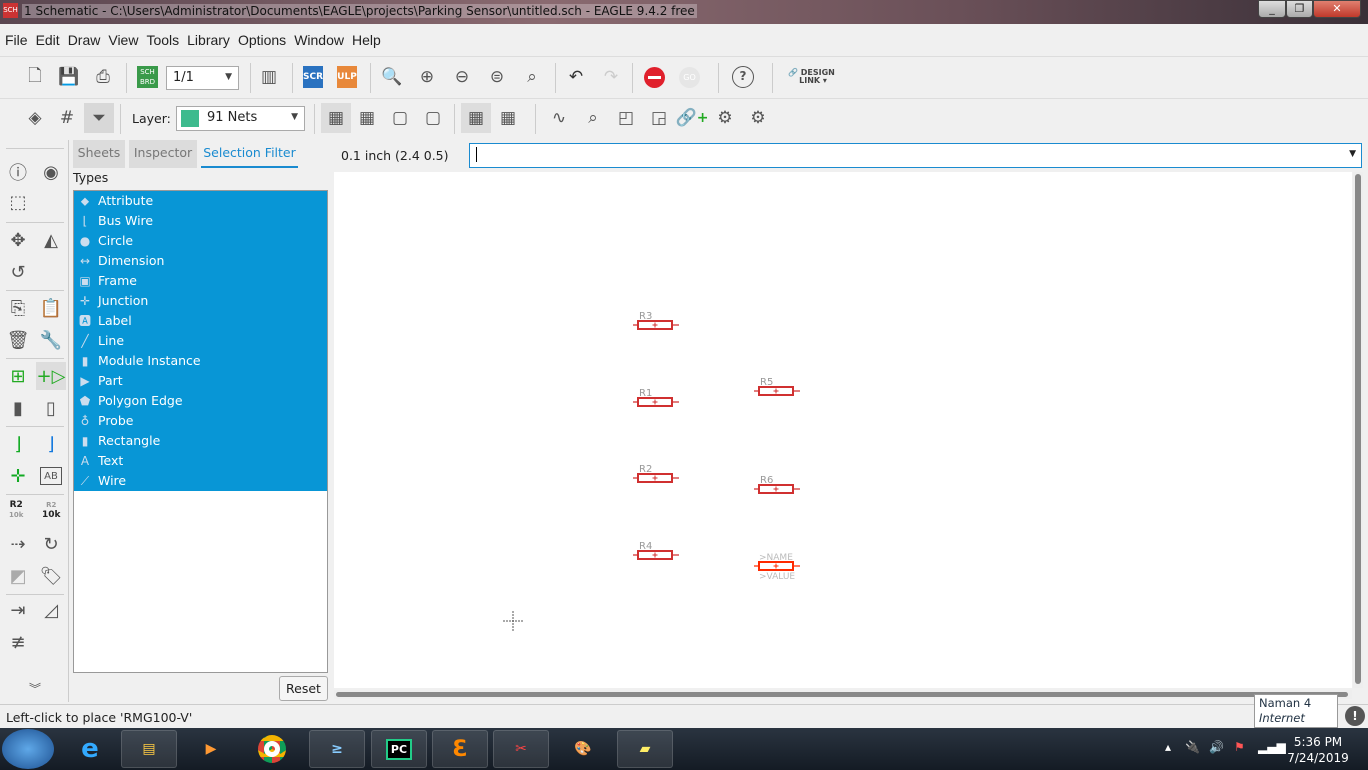  I want to click on resistor-part: R2, so click(656, 473).